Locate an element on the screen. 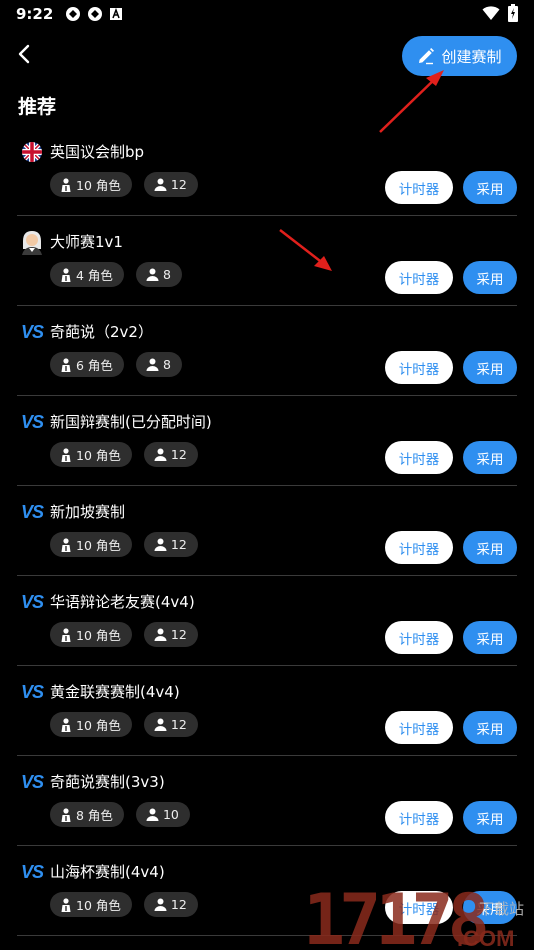 The width and height of the screenshot is (534, 950). pencil-icon is located at coordinates (427, 56).